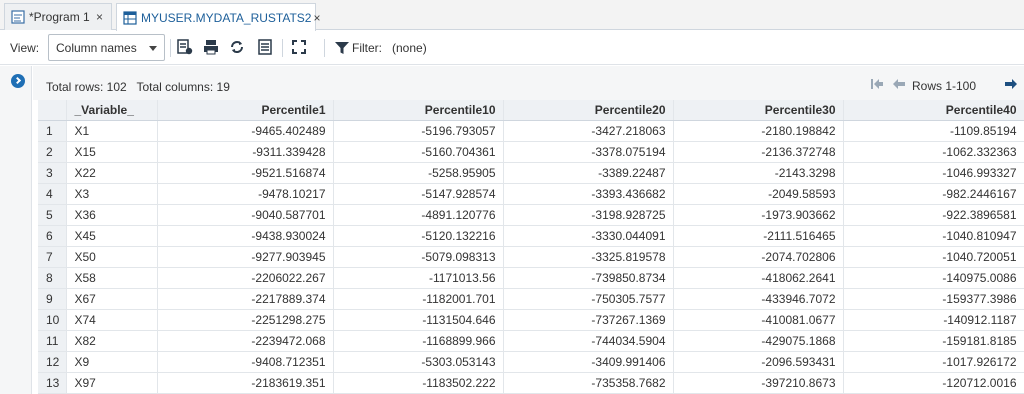 The height and width of the screenshot is (394, 1024). I want to click on value-cell: -120712.0016, so click(933, 383).